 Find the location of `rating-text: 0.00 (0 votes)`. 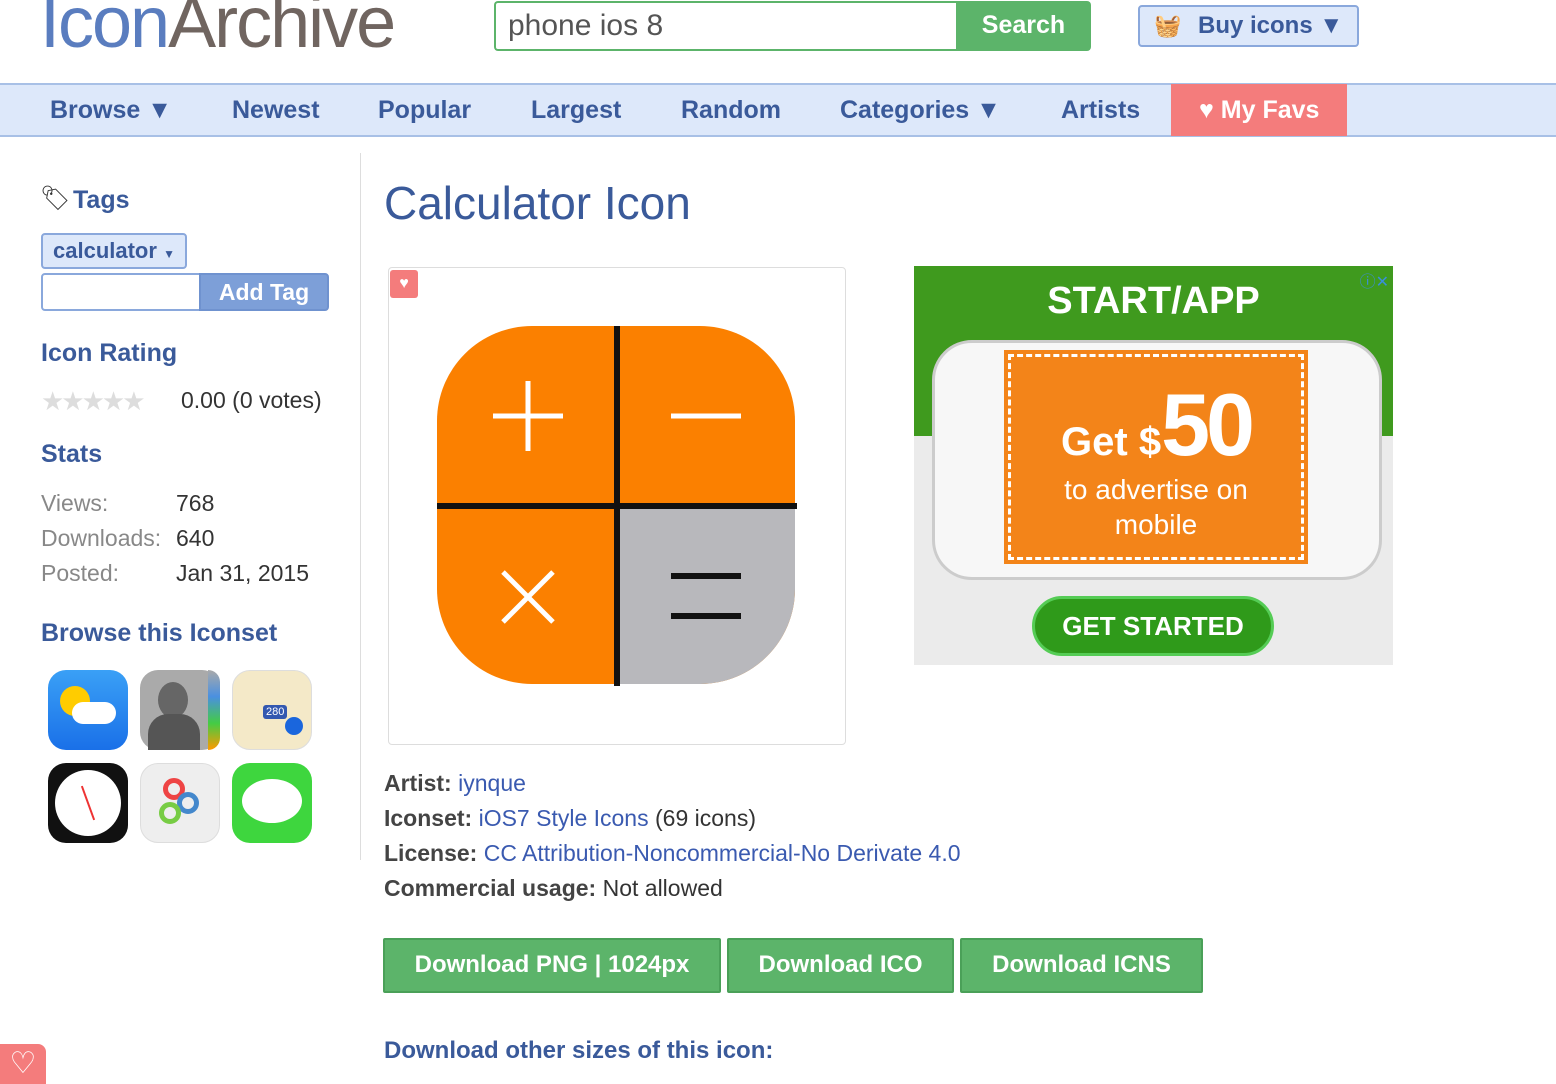

rating-text: 0.00 (0 votes) is located at coordinates (251, 400).